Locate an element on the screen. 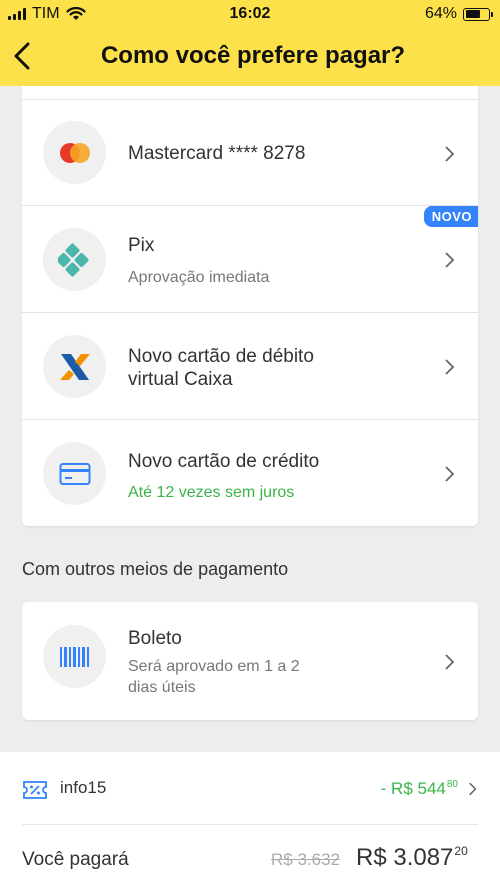 This screenshot has width=500, height=889. coupon-code: info15 is located at coordinates (83, 787).